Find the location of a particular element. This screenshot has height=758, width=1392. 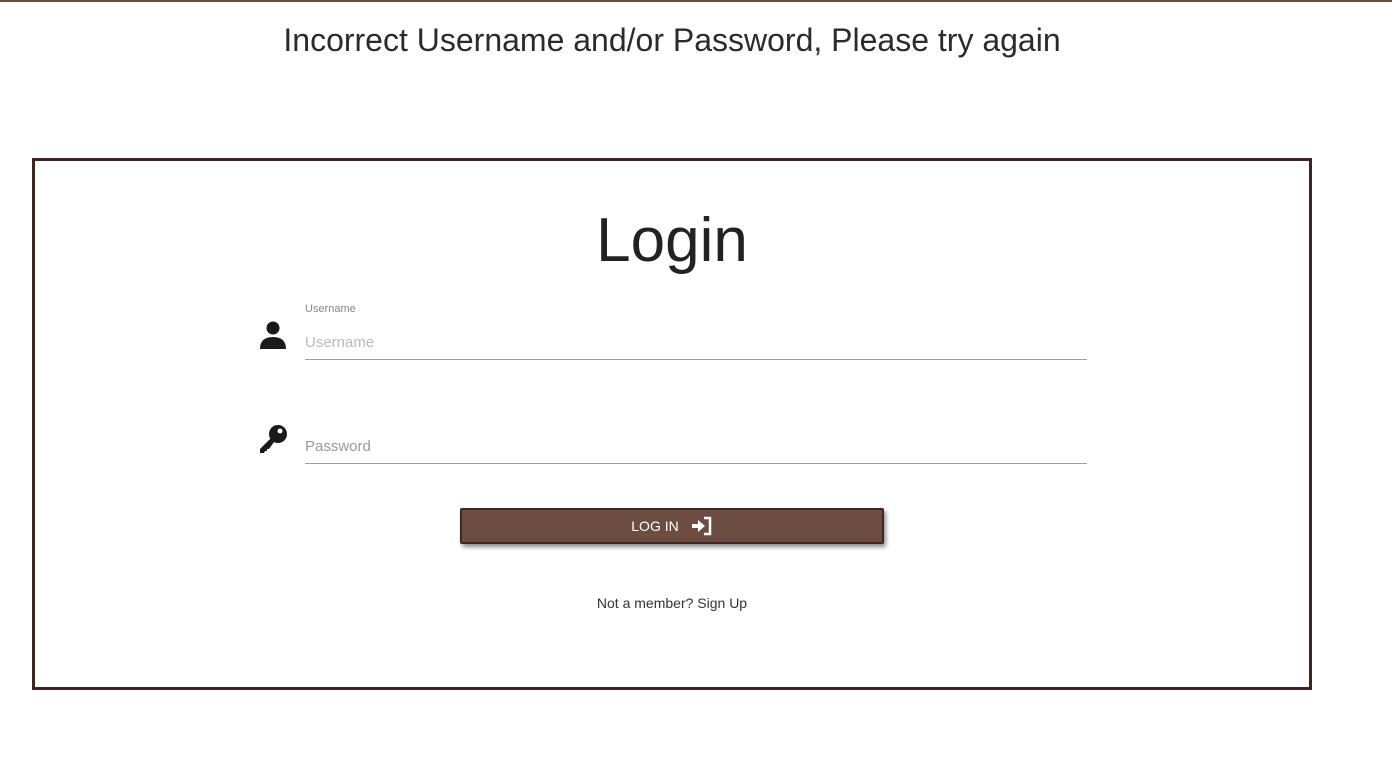

password-field is located at coordinates (696, 443).